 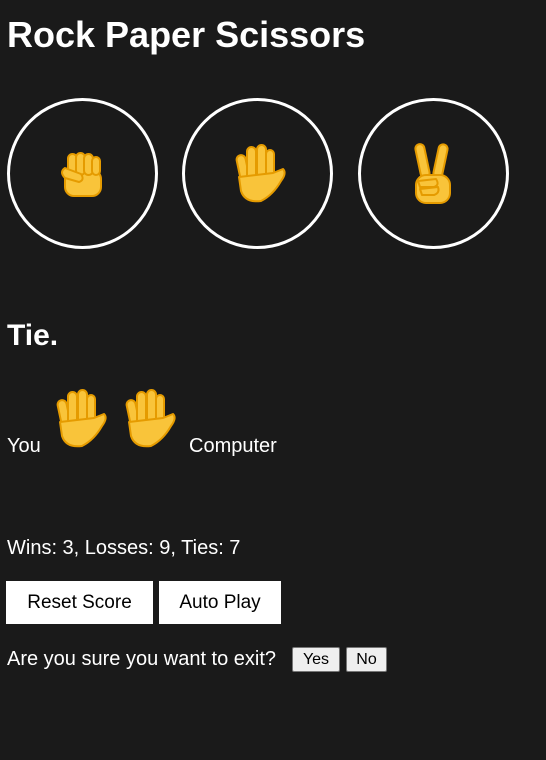 What do you see at coordinates (366, 659) in the screenshot?
I see `no-button: No` at bounding box center [366, 659].